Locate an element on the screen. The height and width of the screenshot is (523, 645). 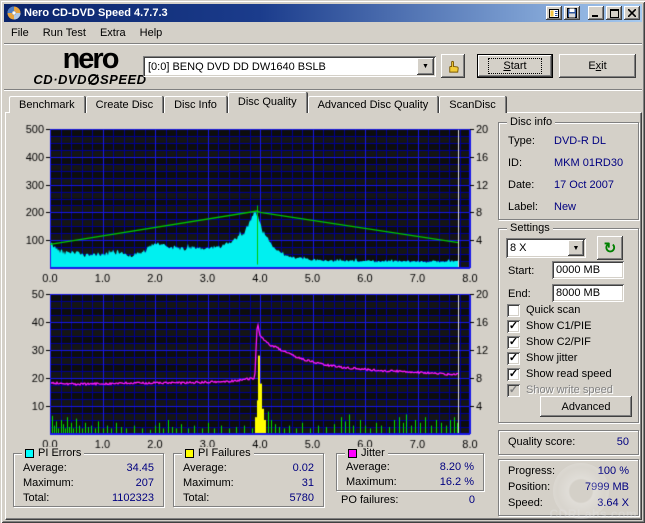
tab-disc-quality: Disc Quality is located at coordinates (267, 102).